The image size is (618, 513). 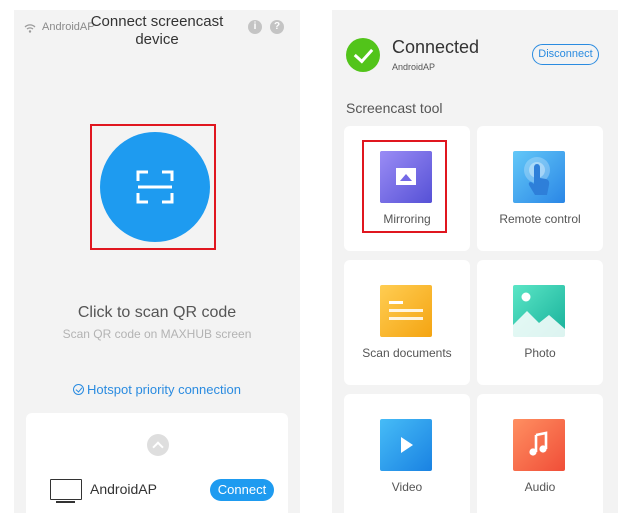 I want to click on header-bar: AndroidAP Connect screencast device i ?, so click(x=157, y=32).